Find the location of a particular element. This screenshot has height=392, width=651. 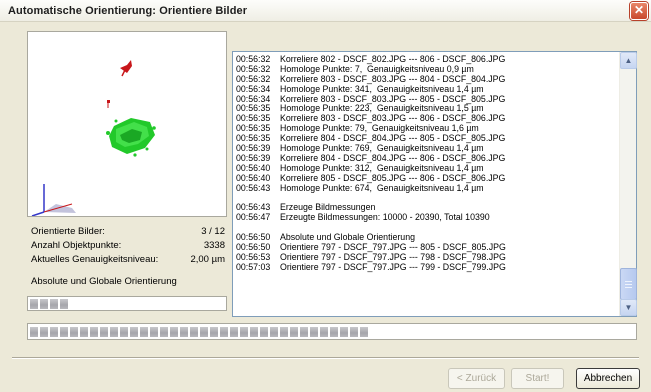

scroll-thumb is located at coordinates (628, 284).